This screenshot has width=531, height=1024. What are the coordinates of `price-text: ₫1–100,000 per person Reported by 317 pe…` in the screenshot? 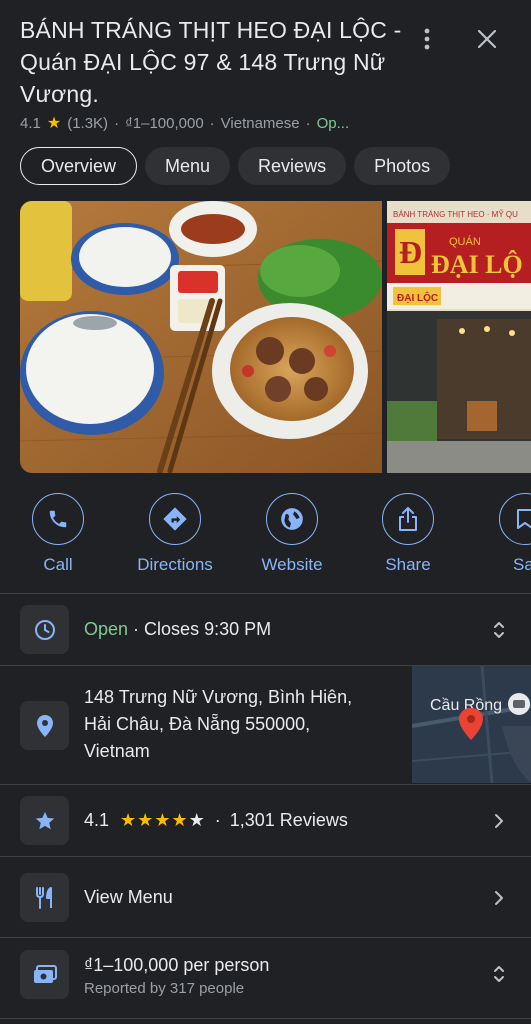 It's located at (176, 975).